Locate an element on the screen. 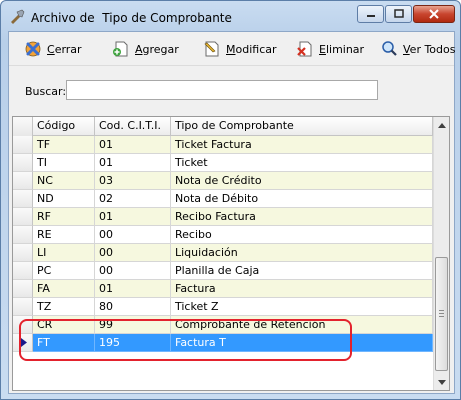 The height and width of the screenshot is (400, 461). table-row: PC 00 Planilla de Caja is located at coordinates (223, 271).